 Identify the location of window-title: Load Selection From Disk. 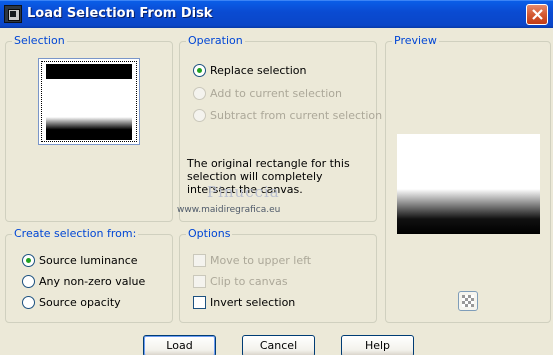
(120, 13).